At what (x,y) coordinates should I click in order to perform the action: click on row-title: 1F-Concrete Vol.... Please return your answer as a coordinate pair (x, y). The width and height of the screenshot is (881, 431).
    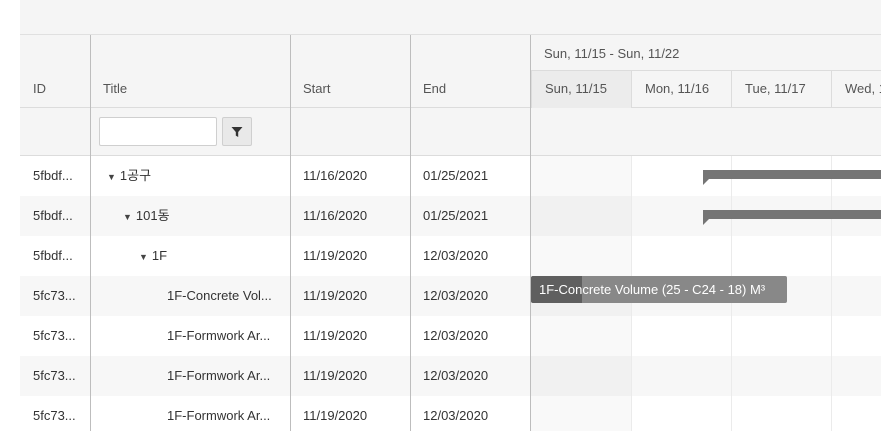
    Looking at the image, I should click on (219, 295).